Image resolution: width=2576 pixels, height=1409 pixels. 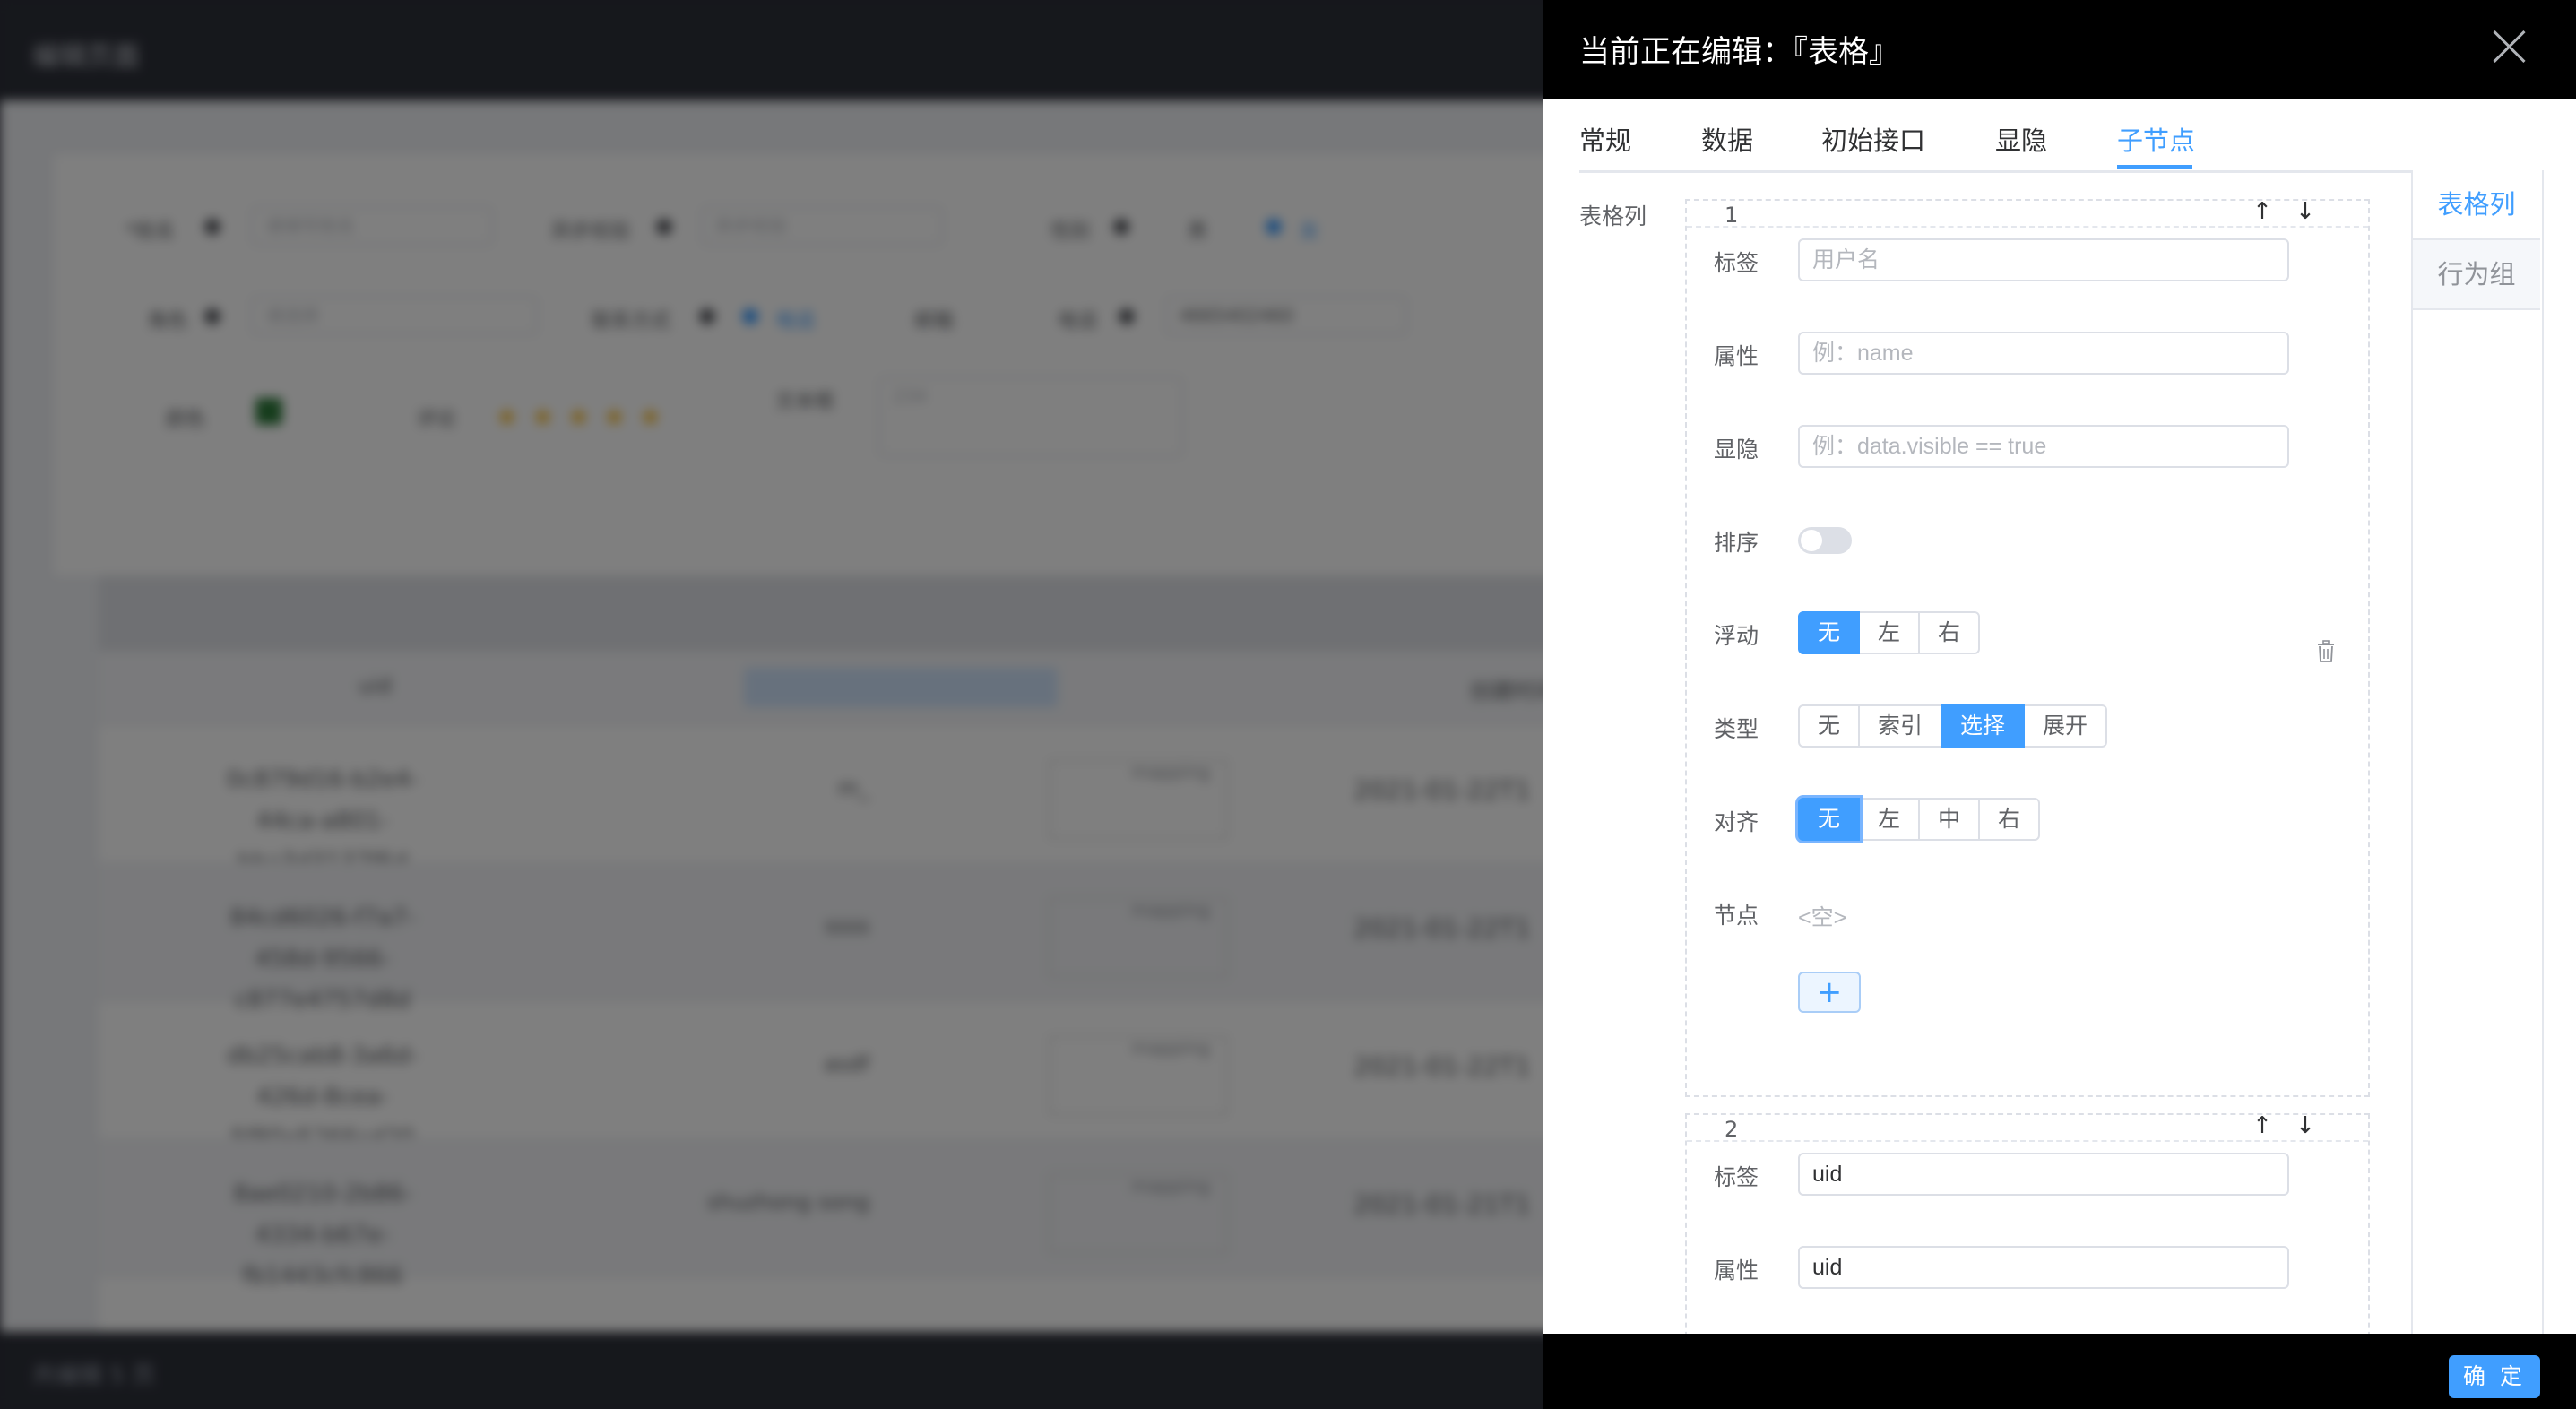 What do you see at coordinates (1736, 916) in the screenshot?
I see `field-label: 节点` at bounding box center [1736, 916].